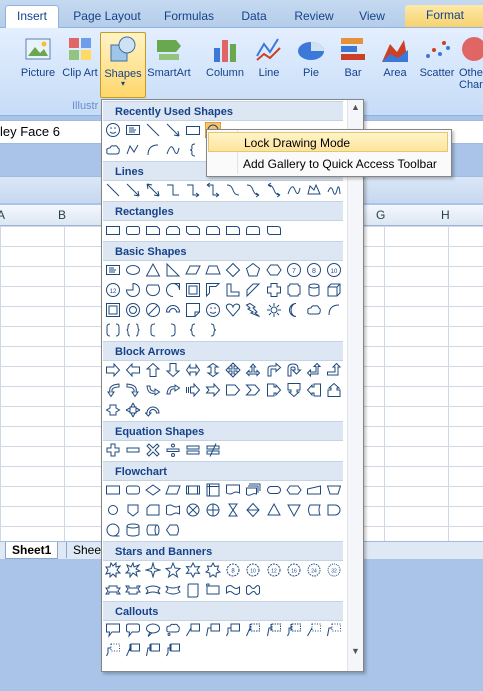 The width and height of the screenshot is (483, 691). What do you see at coordinates (334, 270) in the screenshot?
I see `decagon-shape-icon: 10` at bounding box center [334, 270].